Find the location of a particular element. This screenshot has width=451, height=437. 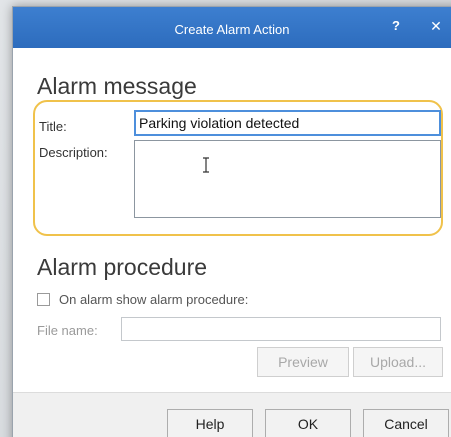

cancel-button: Cancel is located at coordinates (406, 423).